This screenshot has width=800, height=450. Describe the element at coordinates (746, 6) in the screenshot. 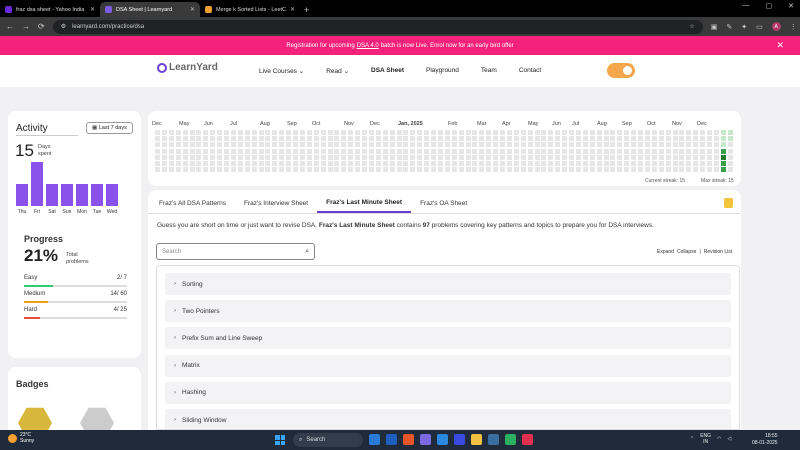

I see `minimize-icon: —` at that location.